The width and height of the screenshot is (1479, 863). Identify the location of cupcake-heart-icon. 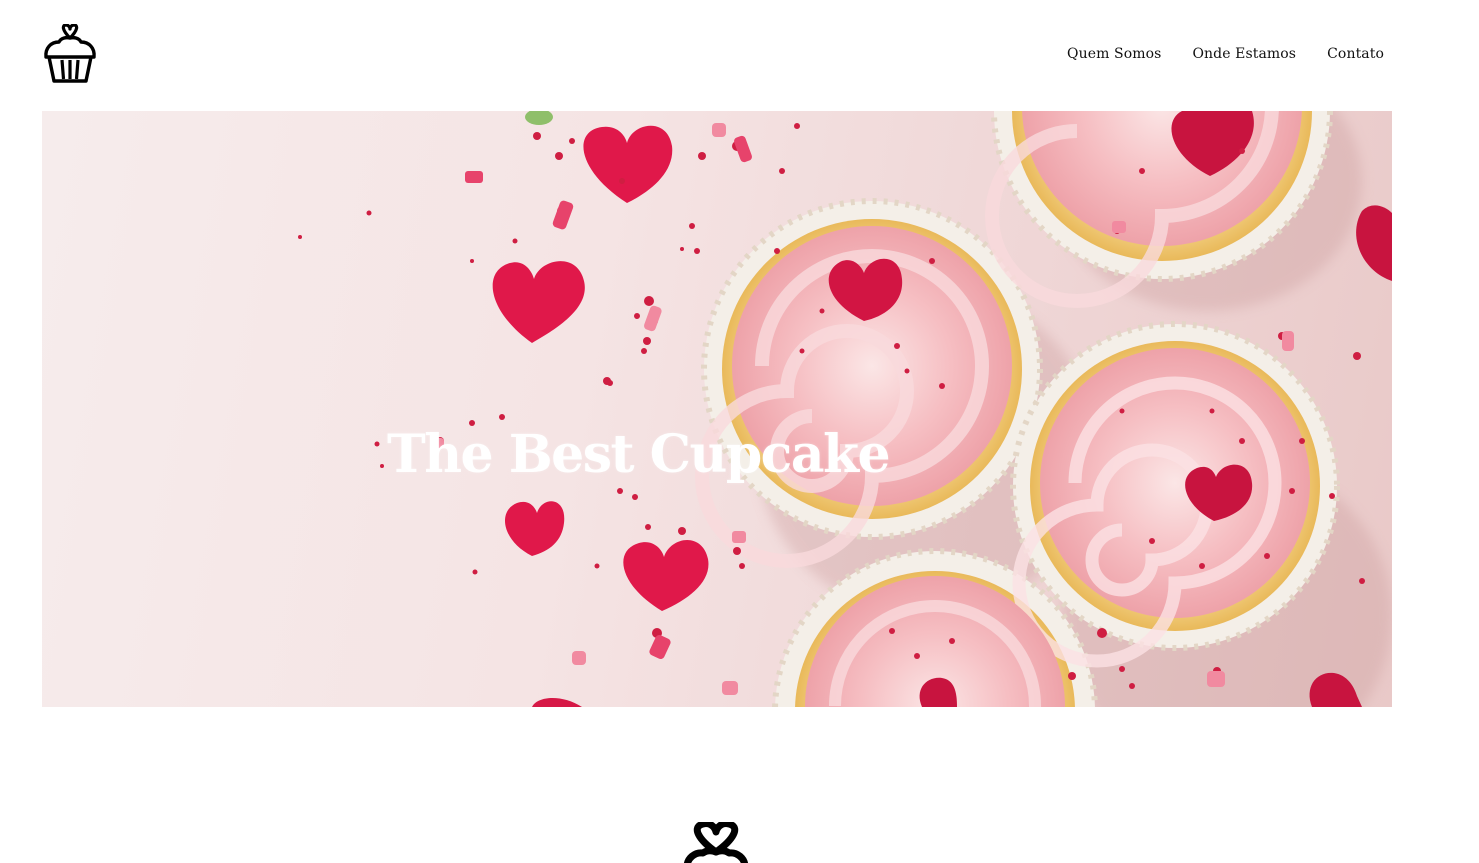
(70, 53).